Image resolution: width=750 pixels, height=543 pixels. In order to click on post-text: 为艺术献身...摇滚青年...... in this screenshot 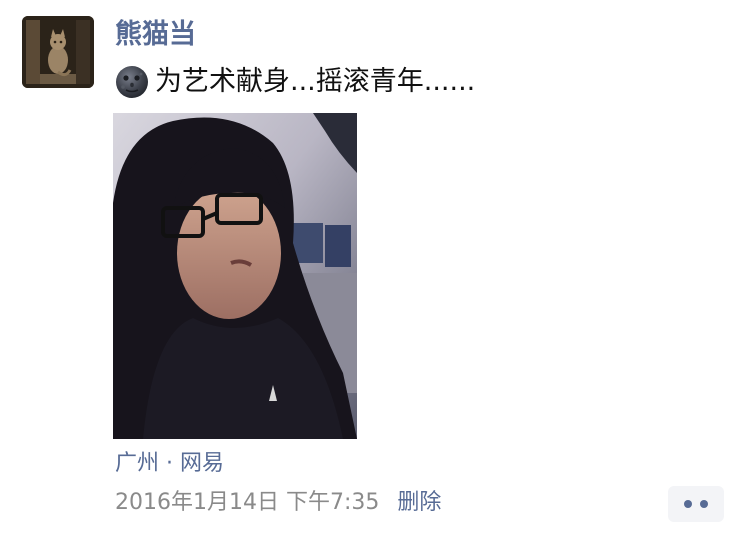, I will do `click(315, 81)`.